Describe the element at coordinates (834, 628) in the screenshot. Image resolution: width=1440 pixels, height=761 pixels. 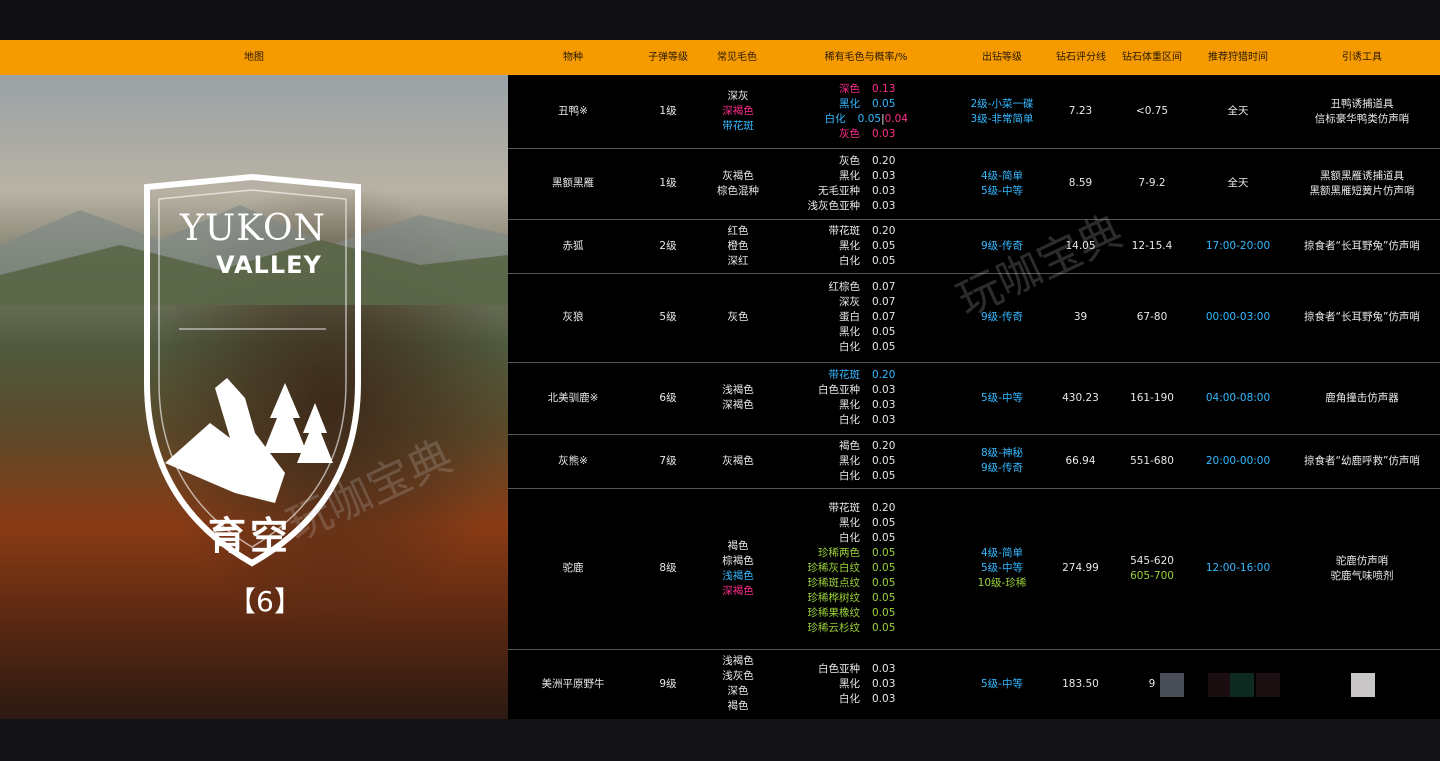
I see `rare-fur-name: 珍稀云杉纹` at that location.